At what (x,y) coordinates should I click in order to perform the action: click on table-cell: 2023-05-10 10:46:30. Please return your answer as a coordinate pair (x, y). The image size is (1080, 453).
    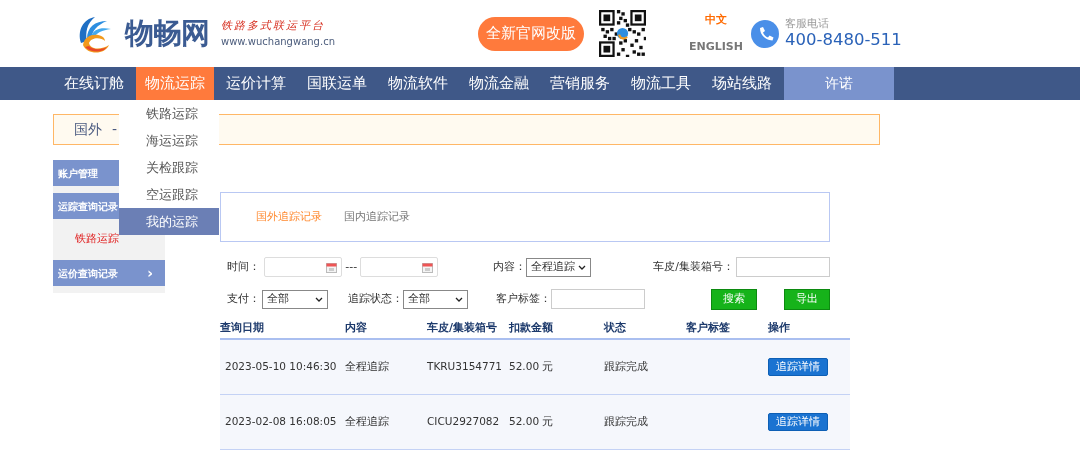
    Looking at the image, I should click on (282, 366).